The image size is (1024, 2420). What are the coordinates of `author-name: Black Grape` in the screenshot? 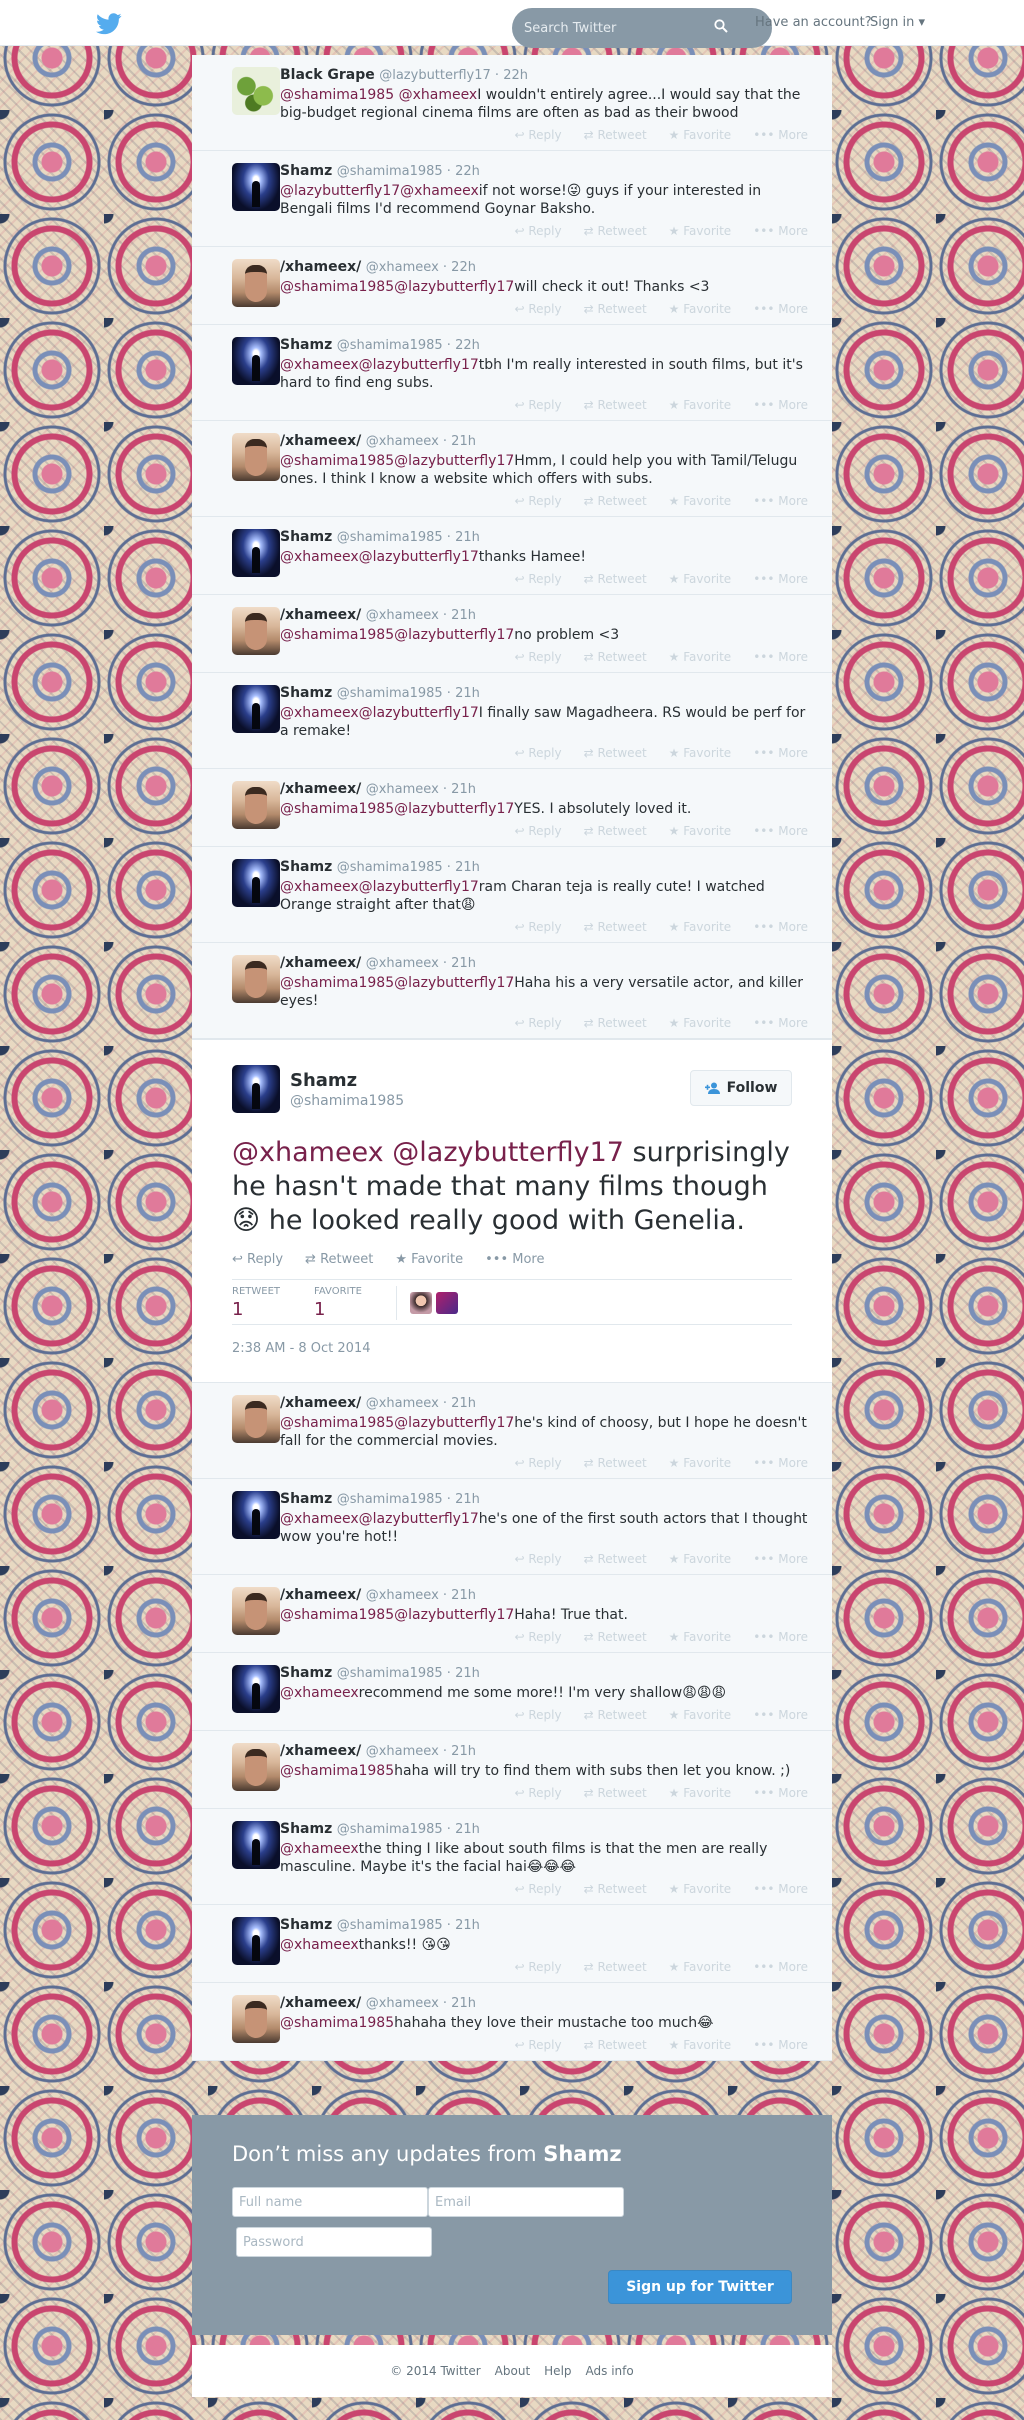 It's located at (327, 75).